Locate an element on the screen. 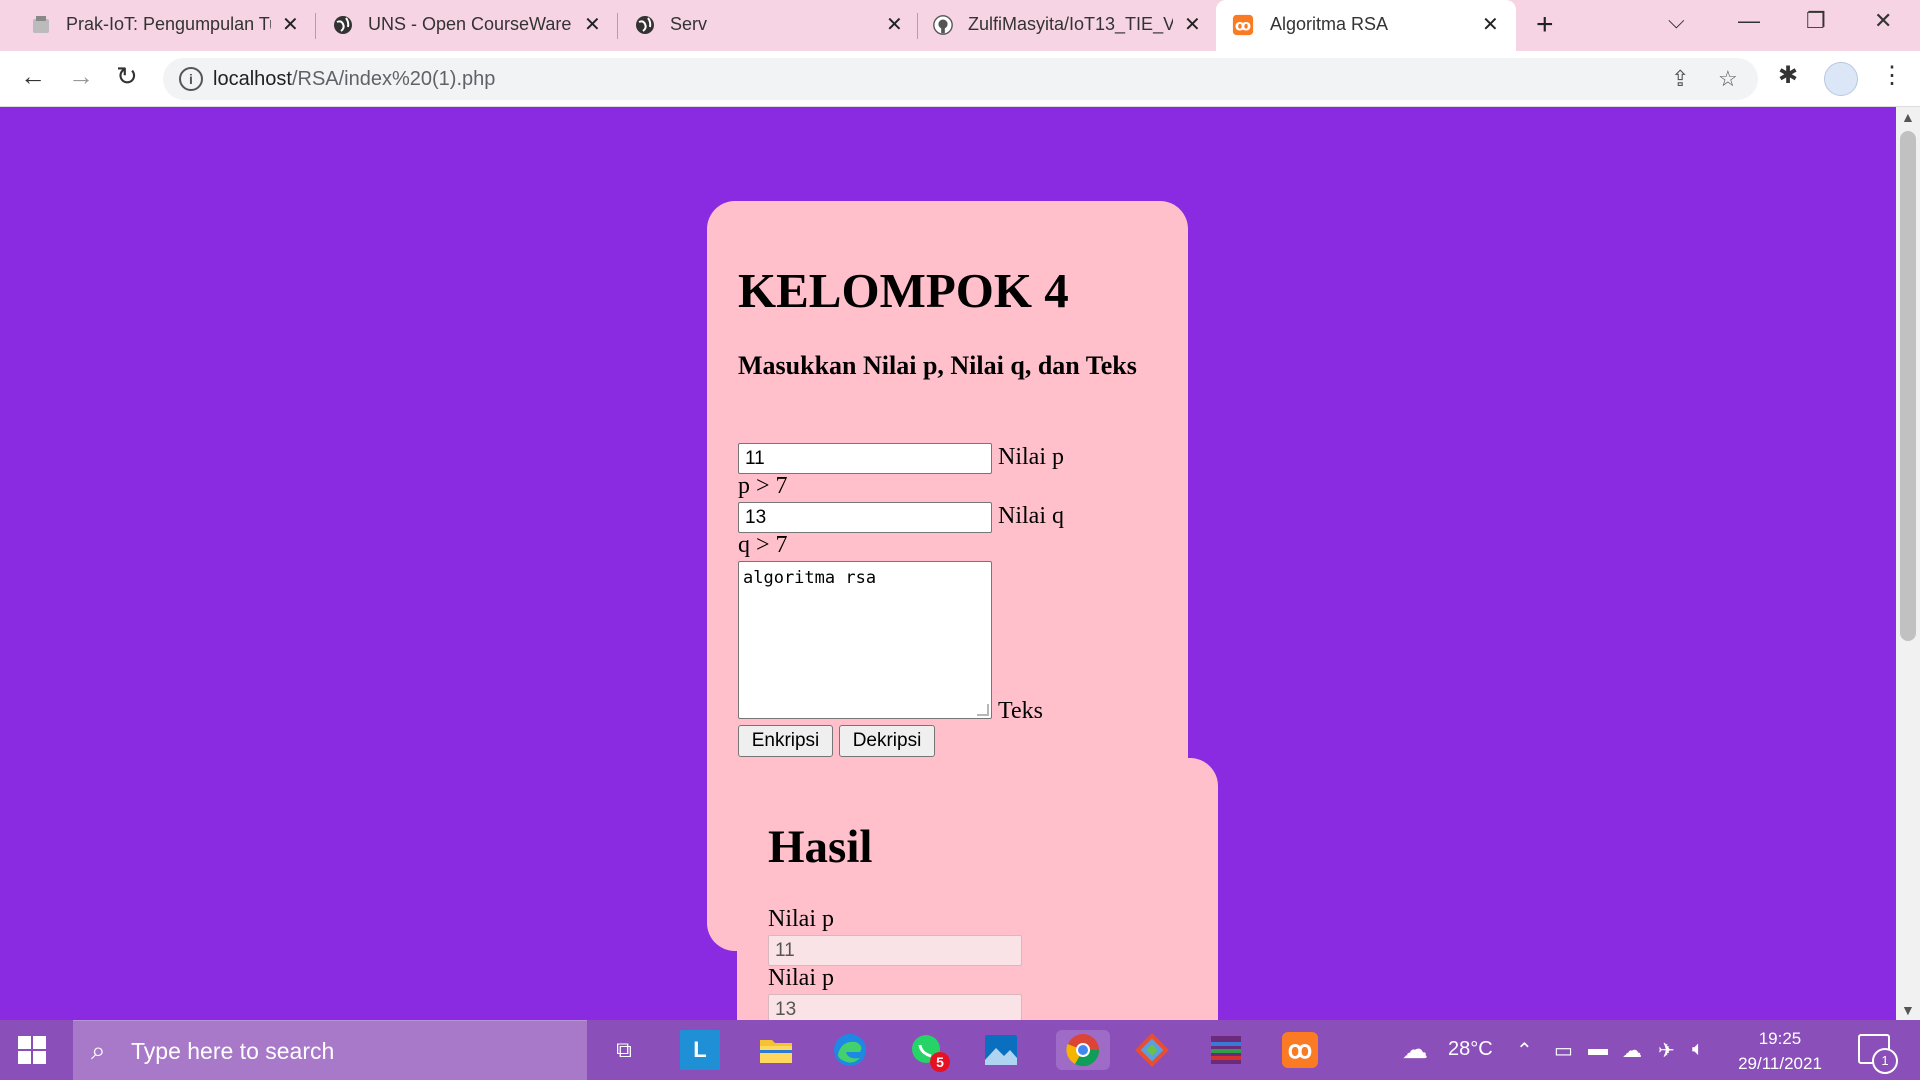 This screenshot has height=1080, width=1920. windows-start-icon is located at coordinates (32, 1050).